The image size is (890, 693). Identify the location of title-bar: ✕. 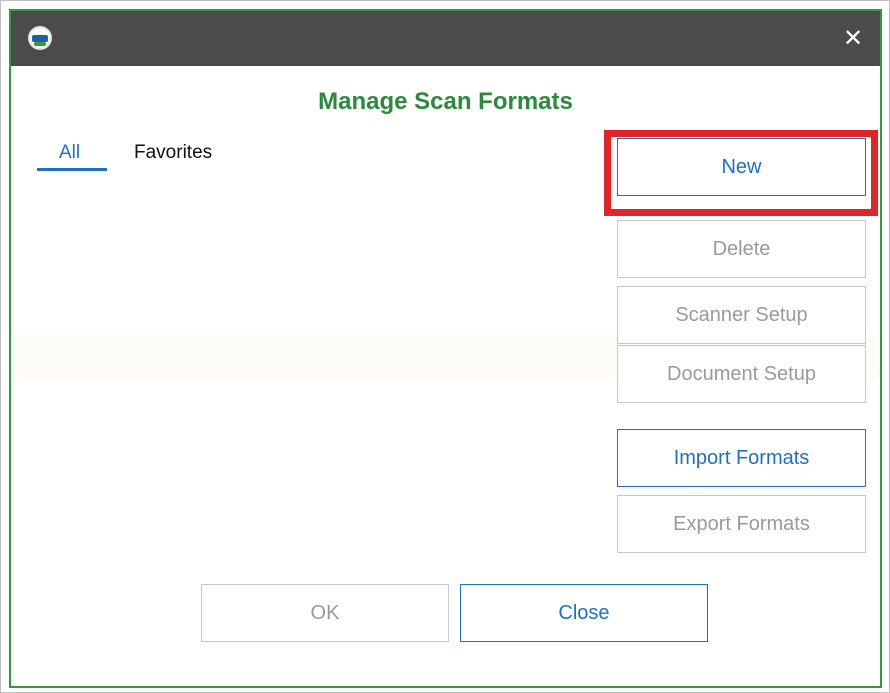
(445, 38).